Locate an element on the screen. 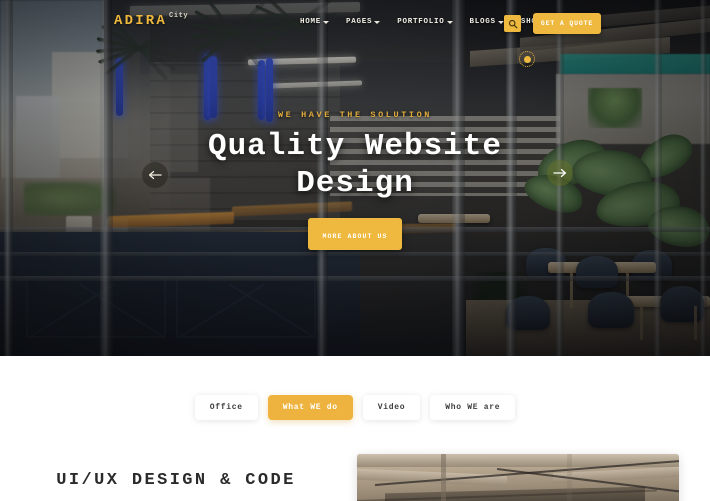  nav-item-pages: PAGES is located at coordinates (363, 22).